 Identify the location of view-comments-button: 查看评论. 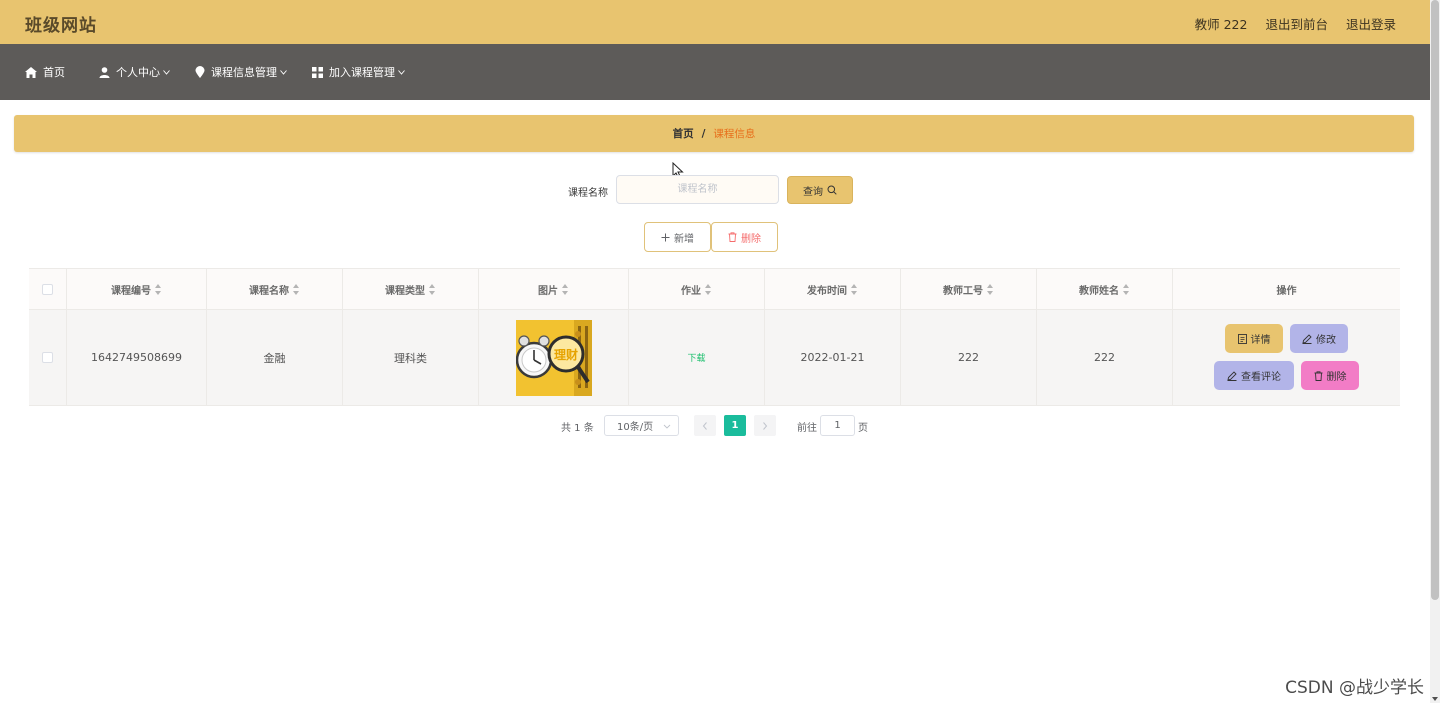
(1254, 375).